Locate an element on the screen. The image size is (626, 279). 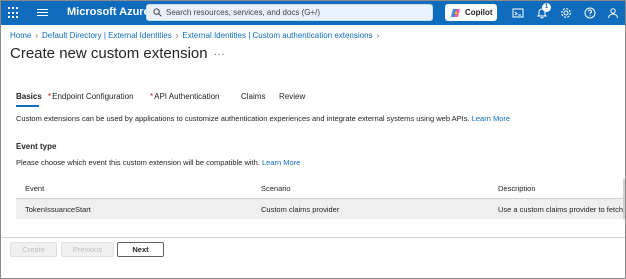
tab-endpoint-configuration: *Endpoint Configuration is located at coordinates (91, 96).